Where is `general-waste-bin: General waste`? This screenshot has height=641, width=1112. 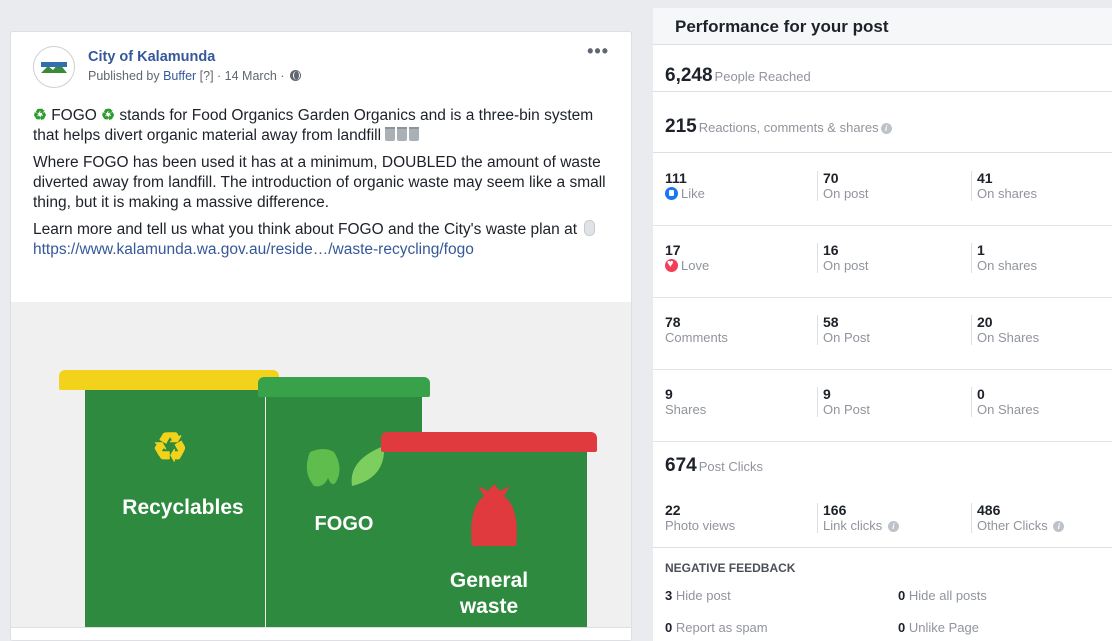
general-waste-bin: General waste is located at coordinates (489, 529).